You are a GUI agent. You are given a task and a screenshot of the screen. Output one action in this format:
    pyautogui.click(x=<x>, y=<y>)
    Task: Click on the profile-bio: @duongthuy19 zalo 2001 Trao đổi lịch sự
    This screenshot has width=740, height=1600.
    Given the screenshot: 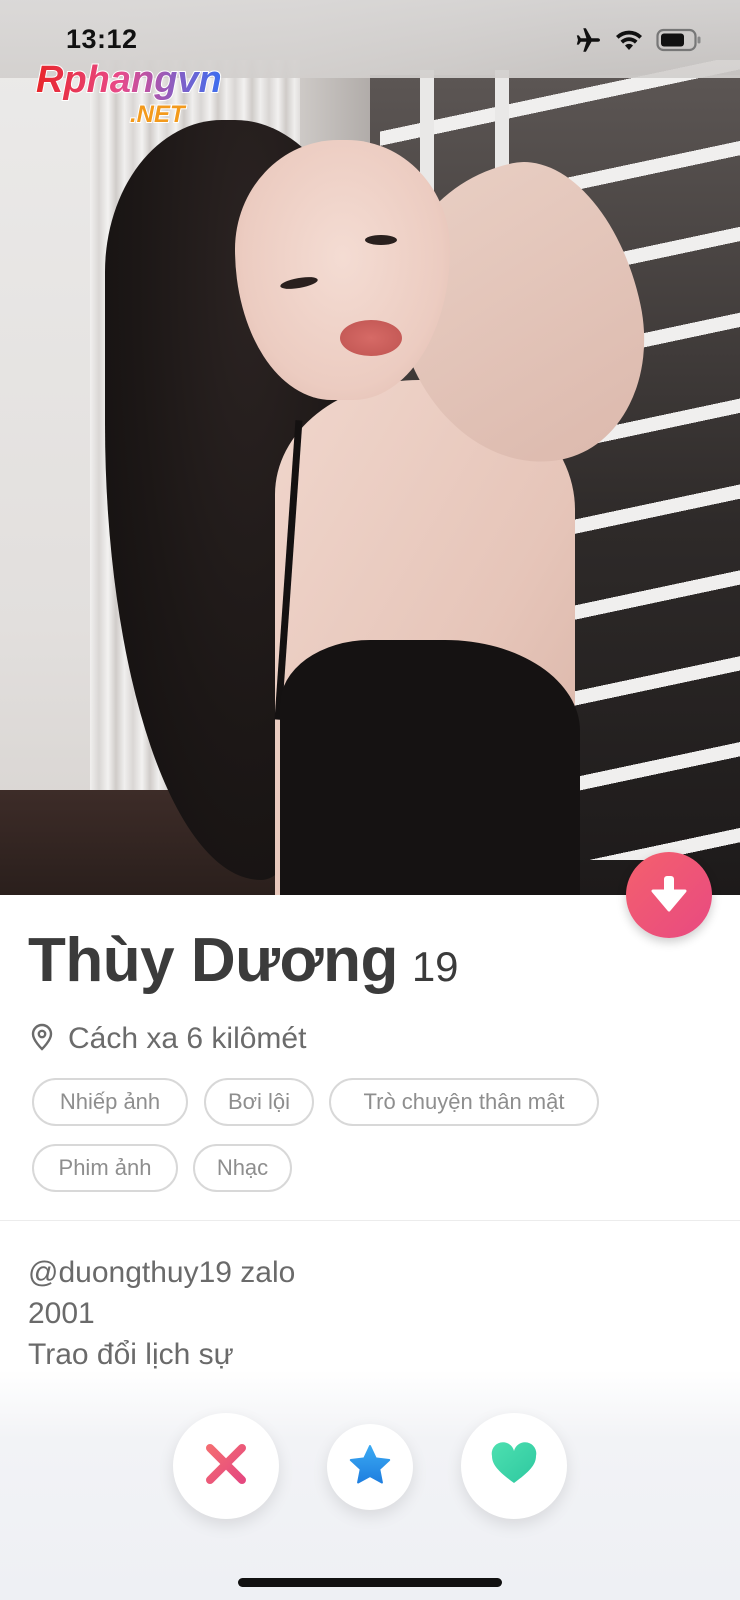 What is the action you would take?
    pyautogui.click(x=161, y=1313)
    